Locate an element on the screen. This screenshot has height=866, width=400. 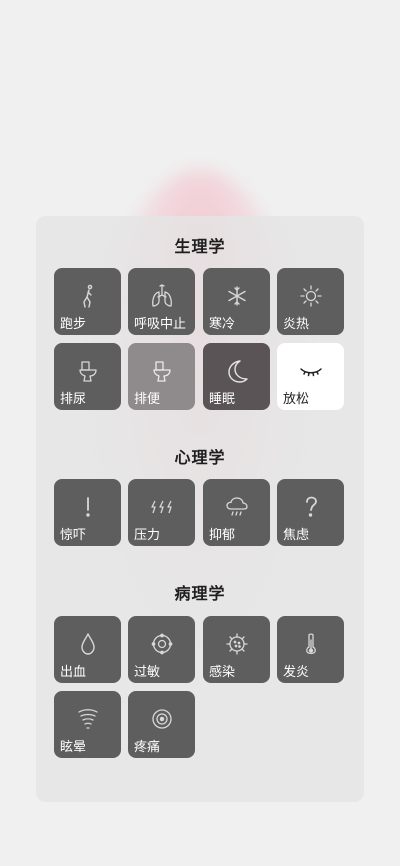
section-title-pathology: 病理学 is located at coordinates (200, 593).